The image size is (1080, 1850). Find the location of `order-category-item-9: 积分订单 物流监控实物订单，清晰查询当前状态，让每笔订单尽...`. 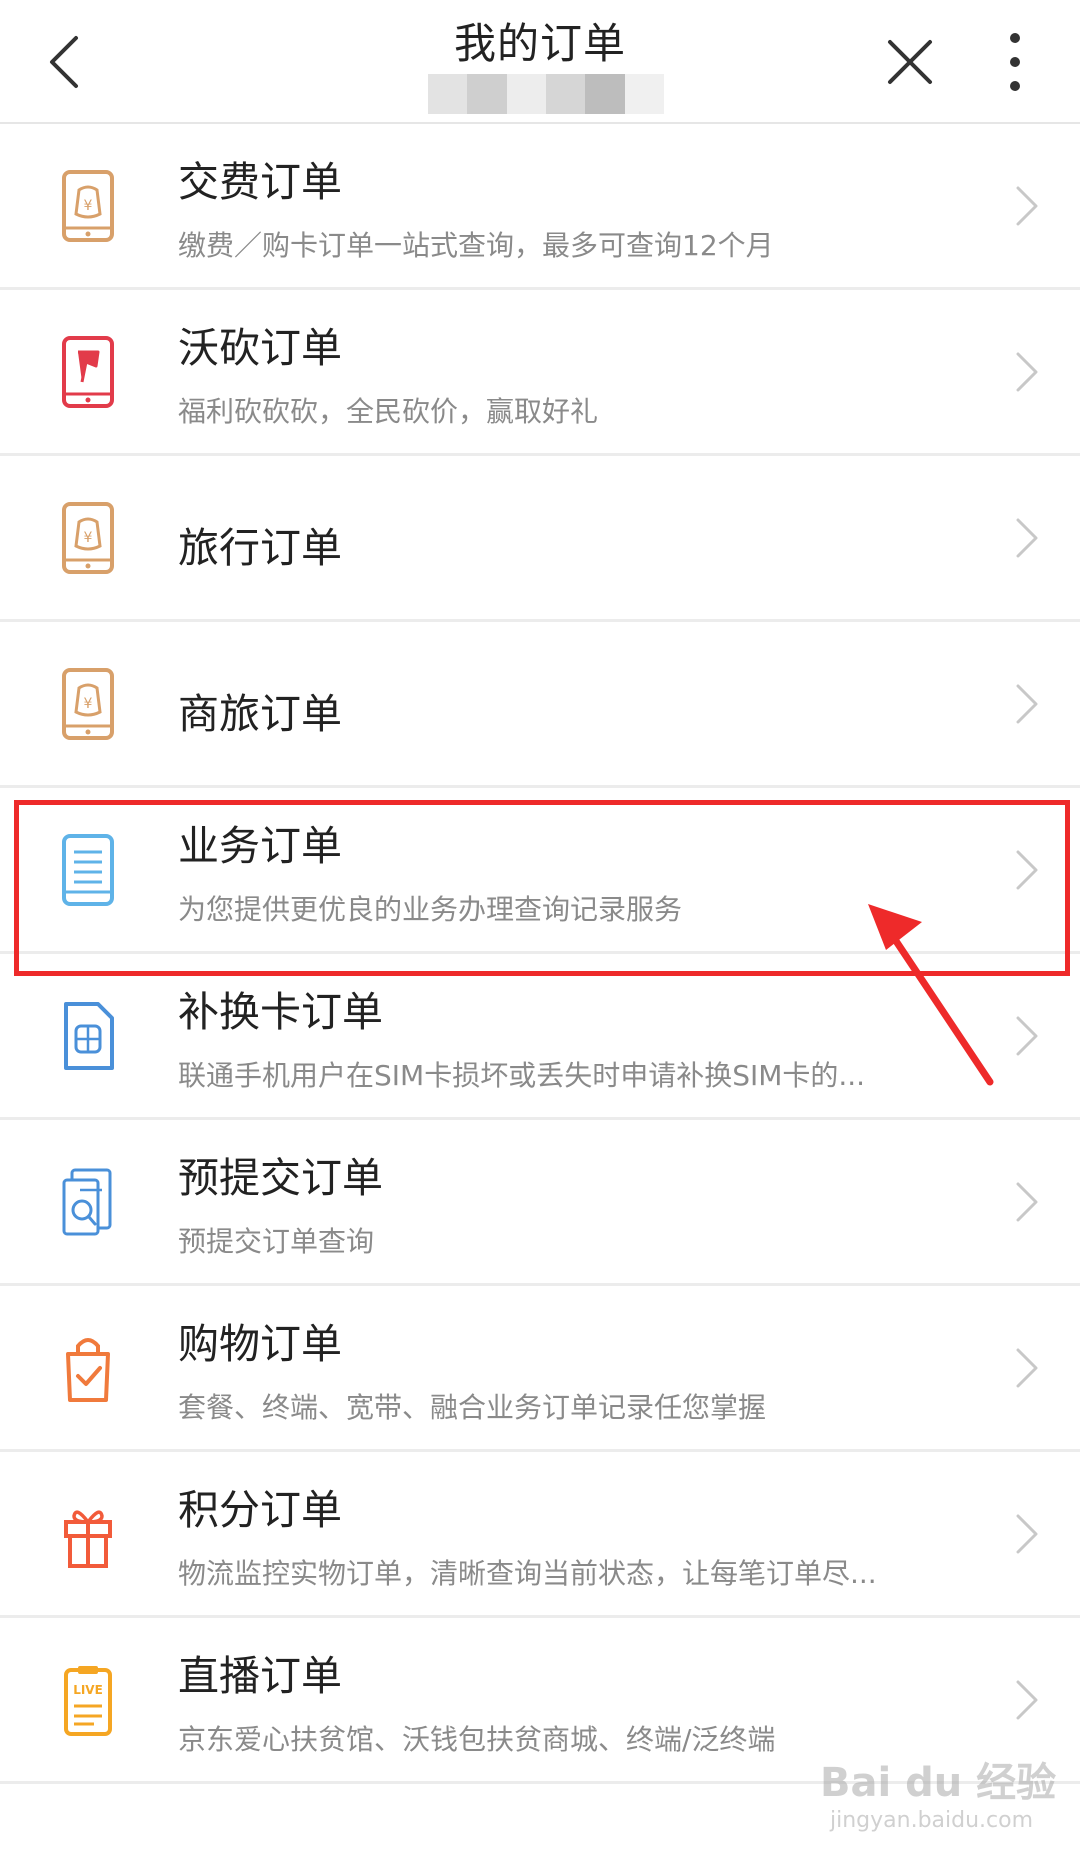

order-category-item-9: 积分订单 物流监控实物订单，清晰查询当前状态，让每笔订单尽... is located at coordinates (540, 1535).